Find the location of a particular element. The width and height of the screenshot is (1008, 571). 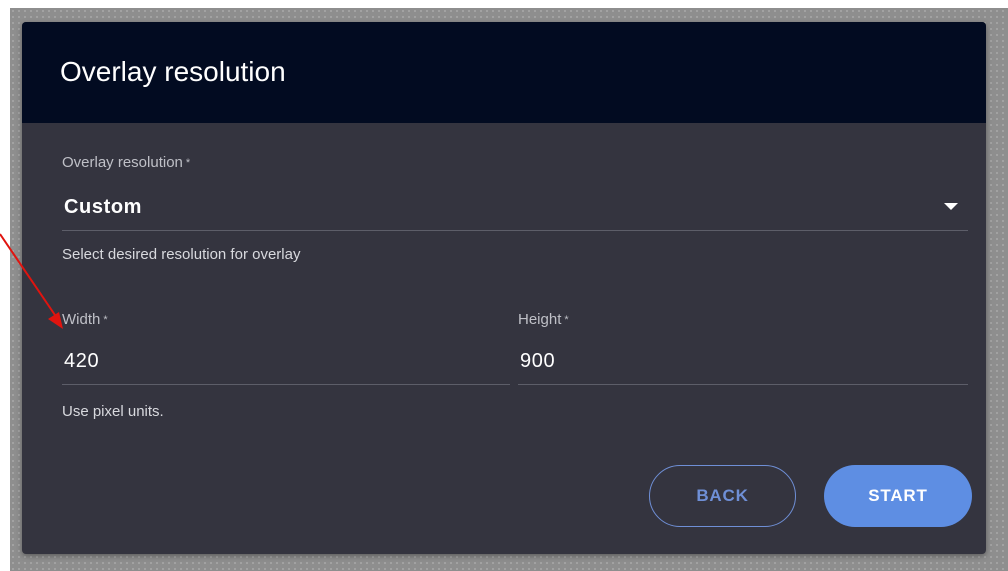

height-field-label: Height * is located at coordinates (543, 320).